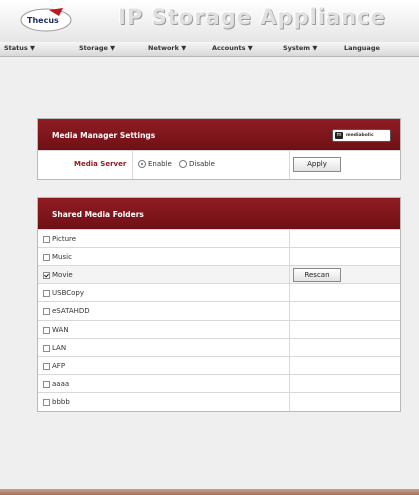  What do you see at coordinates (219, 383) in the screenshot?
I see `folder-row: aaaa` at bounding box center [219, 383].